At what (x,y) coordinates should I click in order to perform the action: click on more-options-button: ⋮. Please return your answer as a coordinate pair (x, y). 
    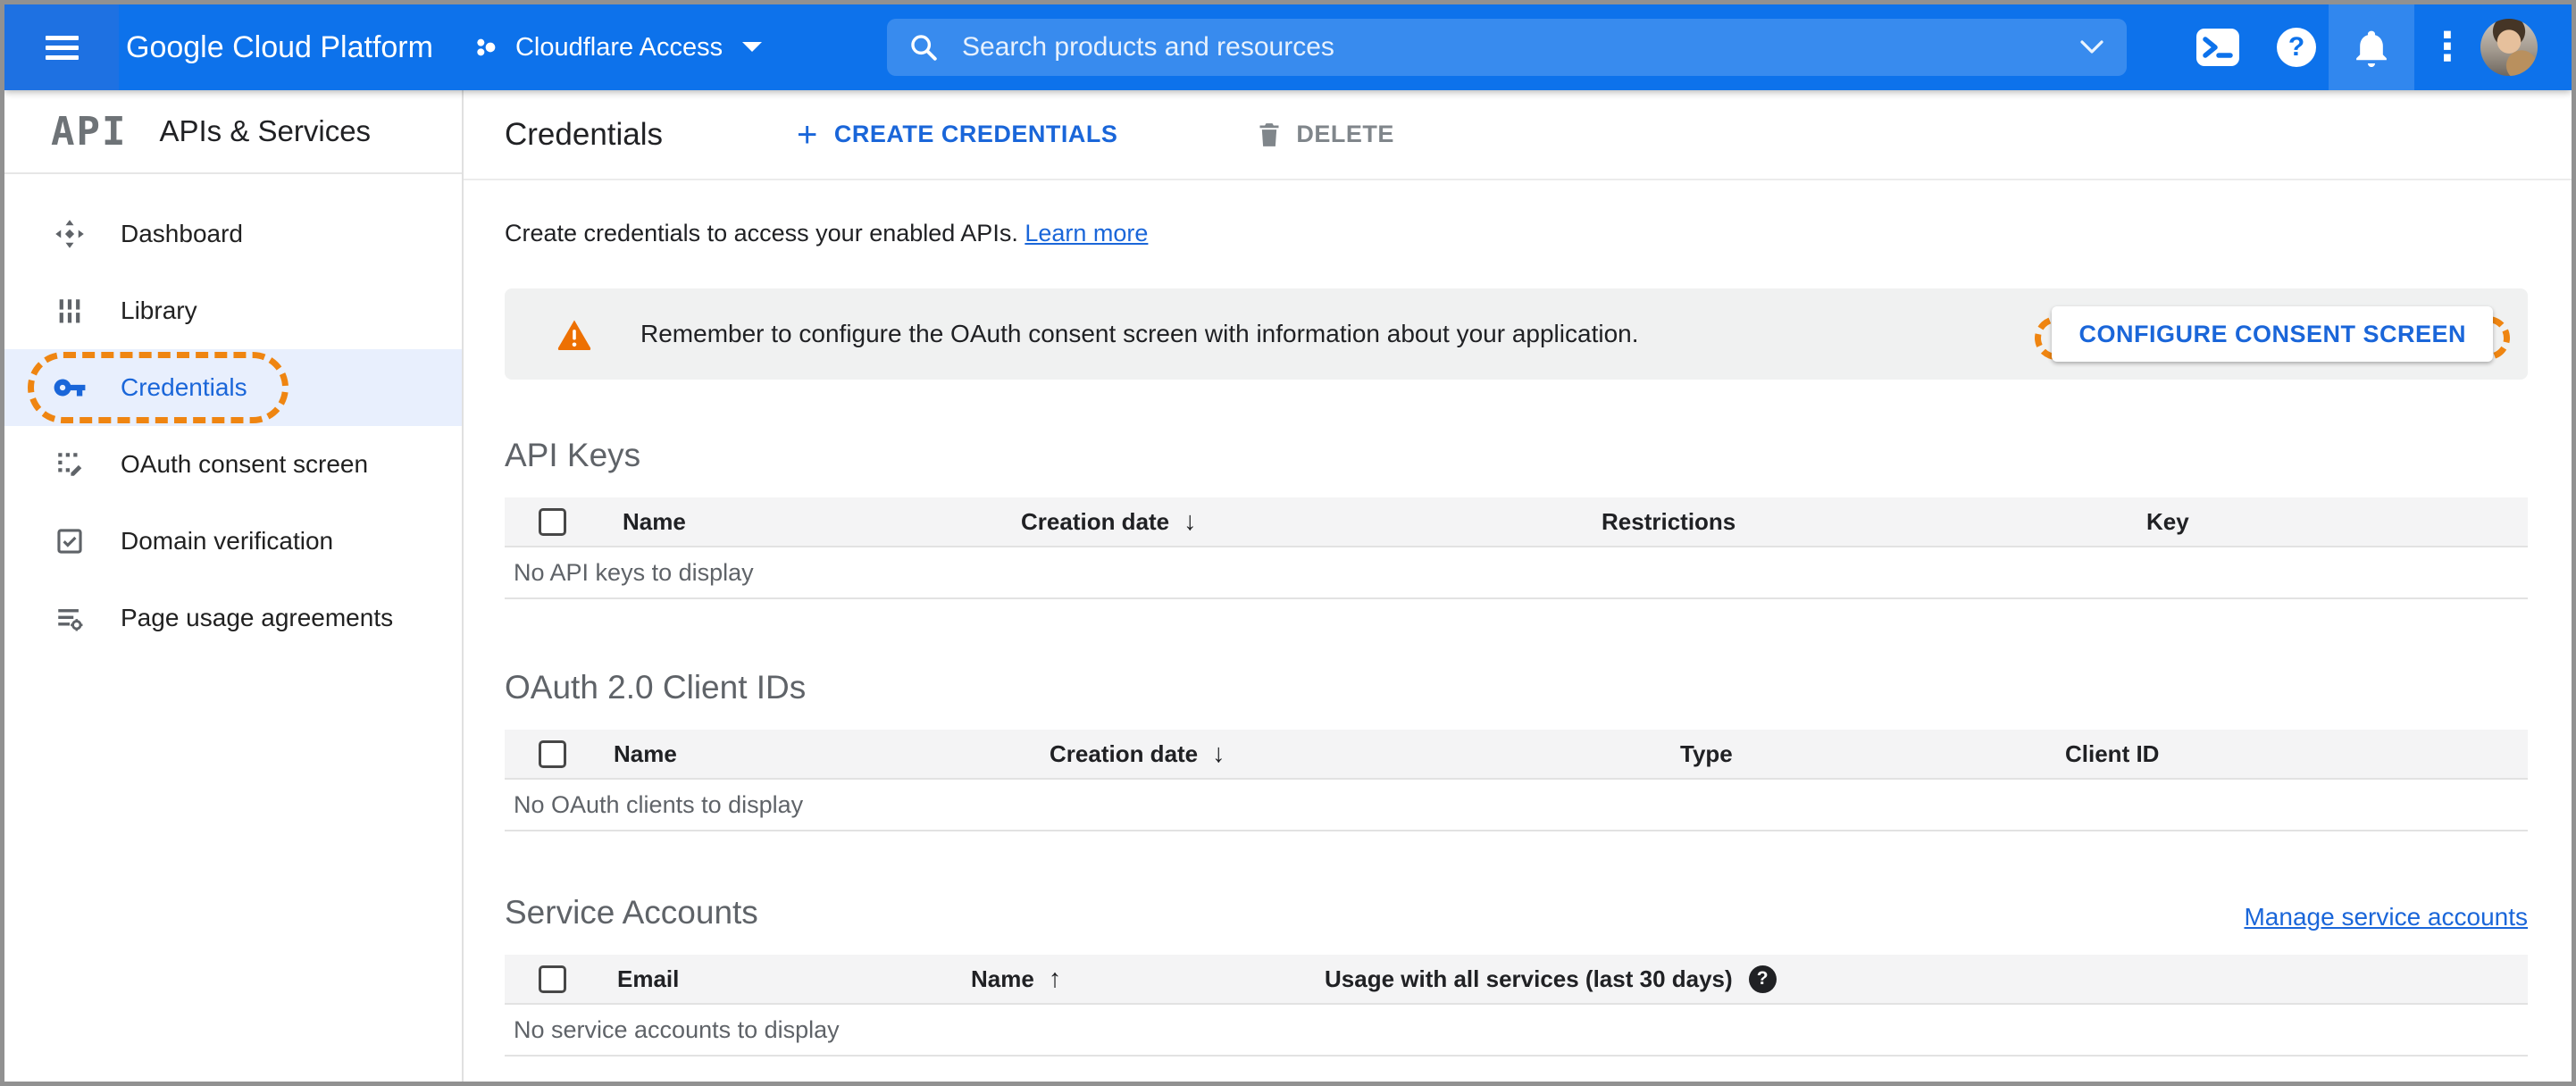
    Looking at the image, I should click on (2447, 47).